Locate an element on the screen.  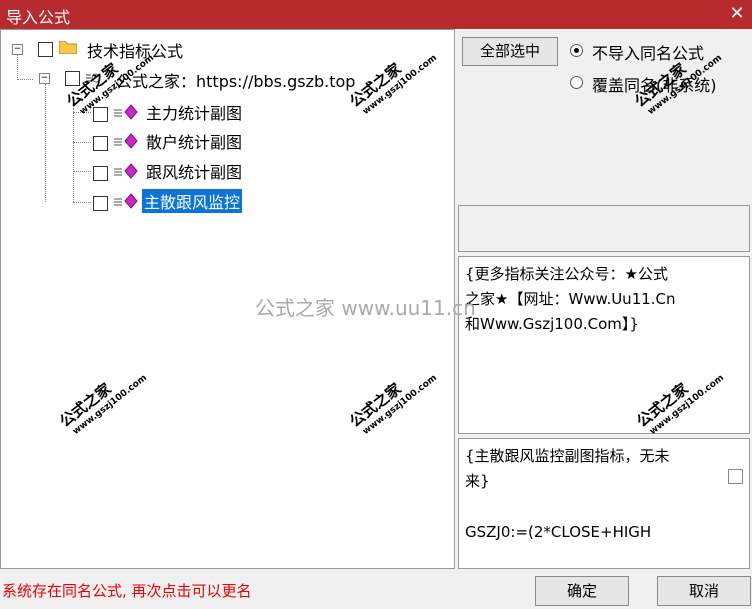
status-message: 系统存在同名公式, 再次点击可以更名 is located at coordinates (127, 591).